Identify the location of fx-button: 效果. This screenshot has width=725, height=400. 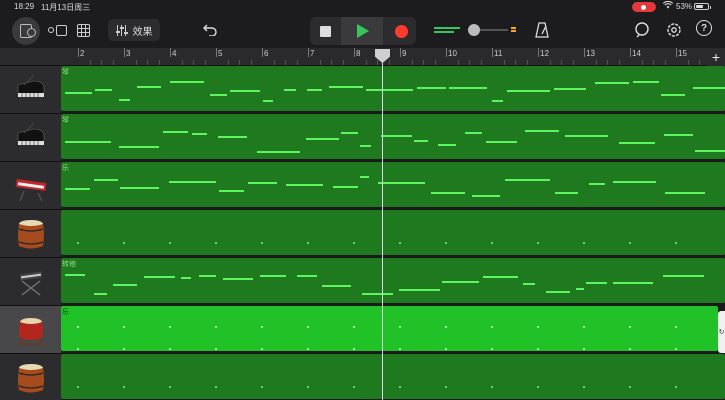
(134, 30).